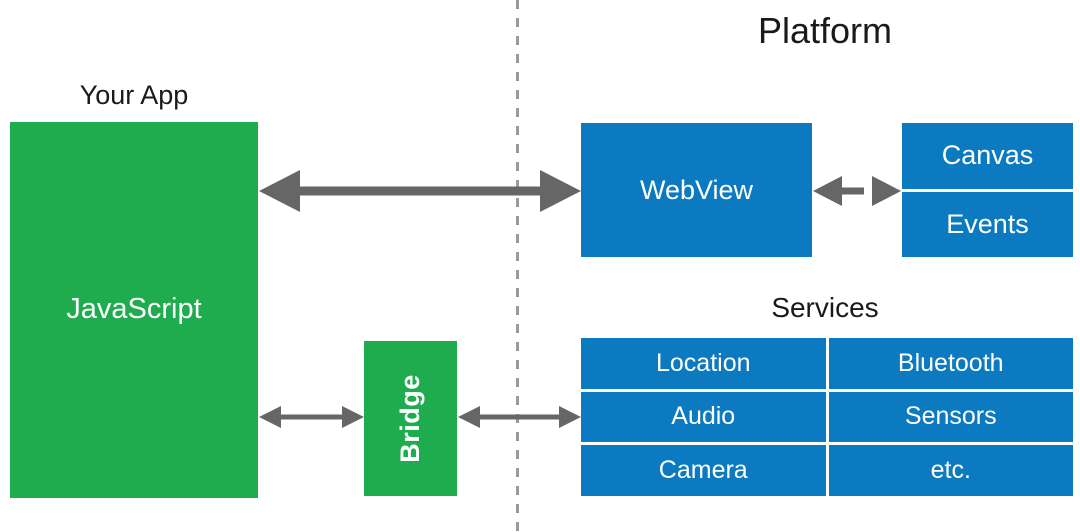  Describe the element at coordinates (857, 191) in the screenshot. I see `webview-to-canvas-events-arrow` at that location.